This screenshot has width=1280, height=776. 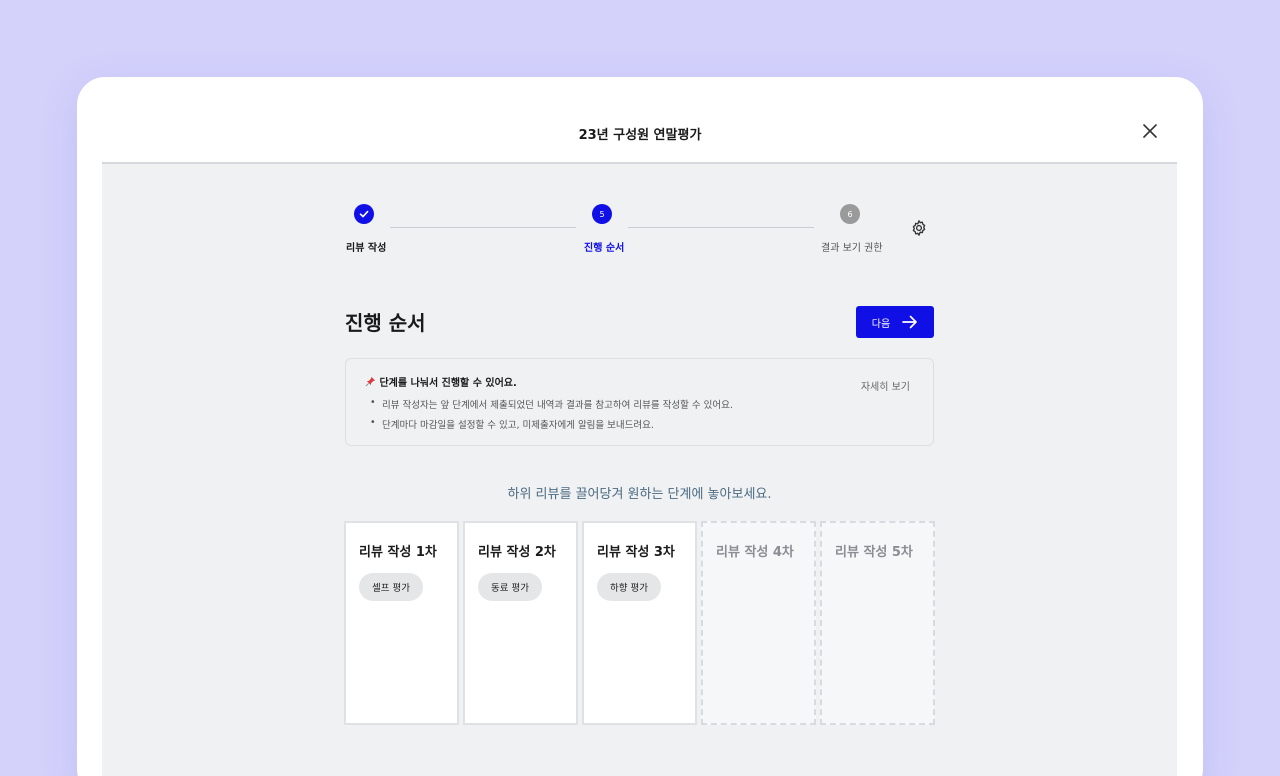 What do you see at coordinates (919, 228) in the screenshot?
I see `gear-icon` at bounding box center [919, 228].